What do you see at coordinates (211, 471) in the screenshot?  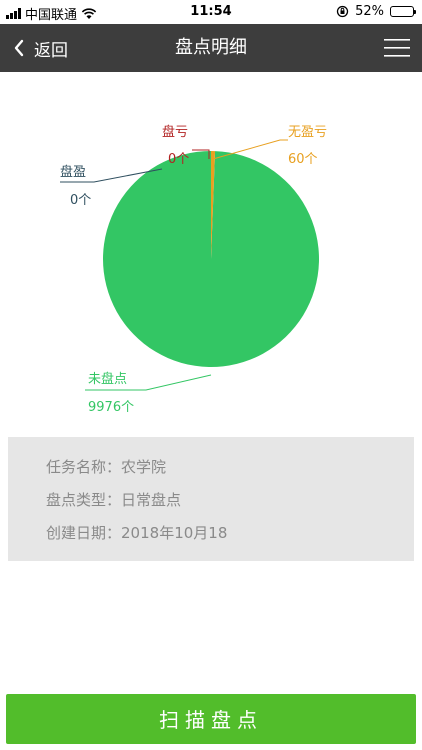 I see `task-name-row: 任务名称：农学院` at bounding box center [211, 471].